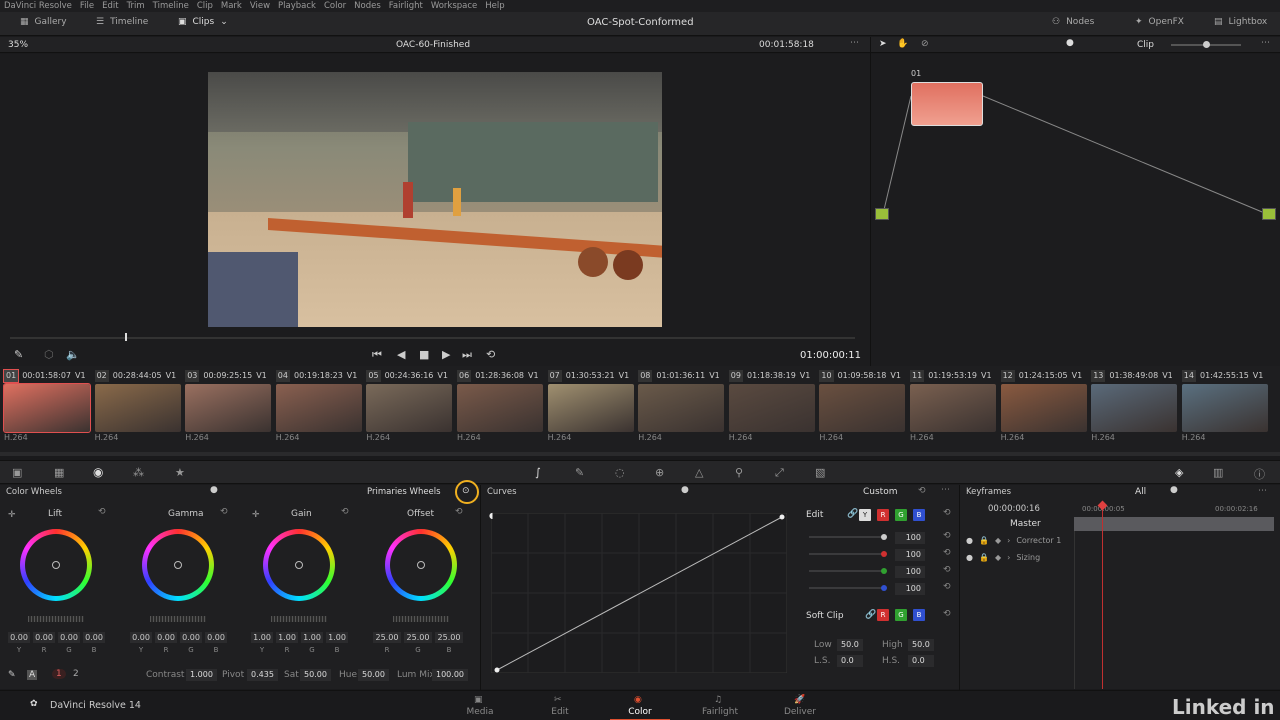 The height and width of the screenshot is (720, 1280). What do you see at coordinates (73, 354) in the screenshot?
I see `speaker-icon: 🔈` at bounding box center [73, 354].